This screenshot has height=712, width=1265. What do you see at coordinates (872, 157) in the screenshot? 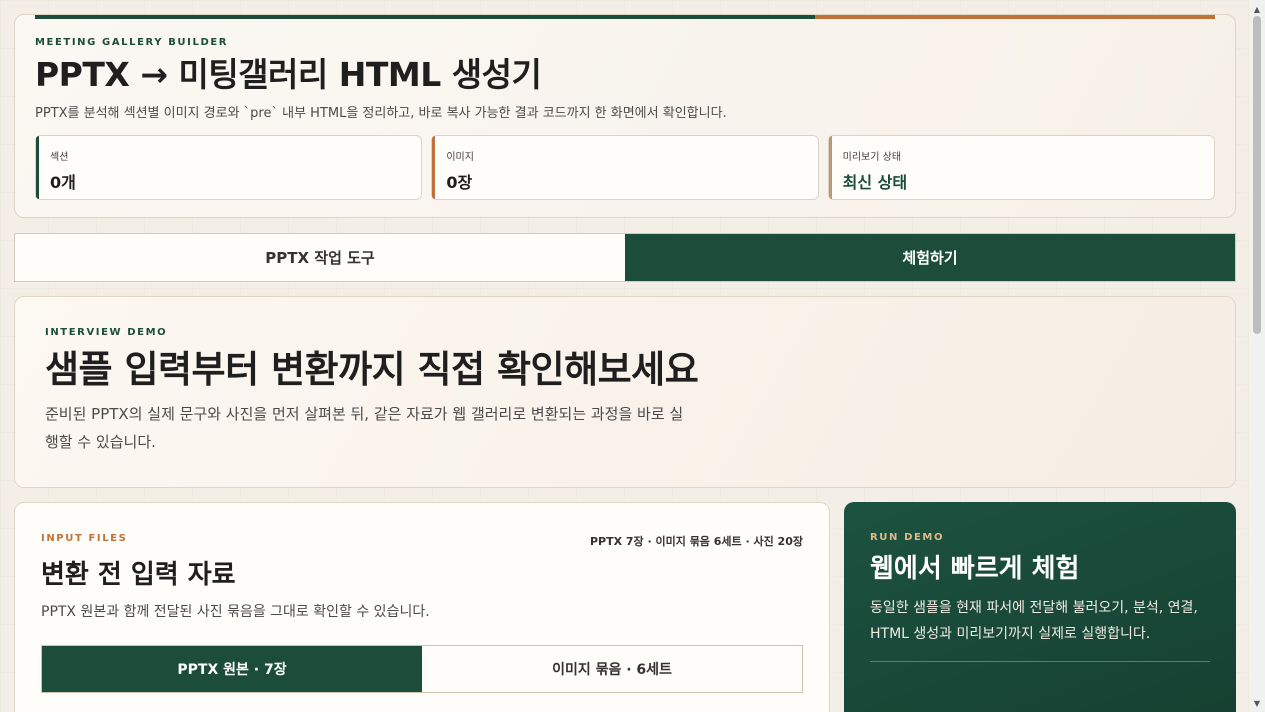
I see `stat-label: 미리보기 상태` at bounding box center [872, 157].